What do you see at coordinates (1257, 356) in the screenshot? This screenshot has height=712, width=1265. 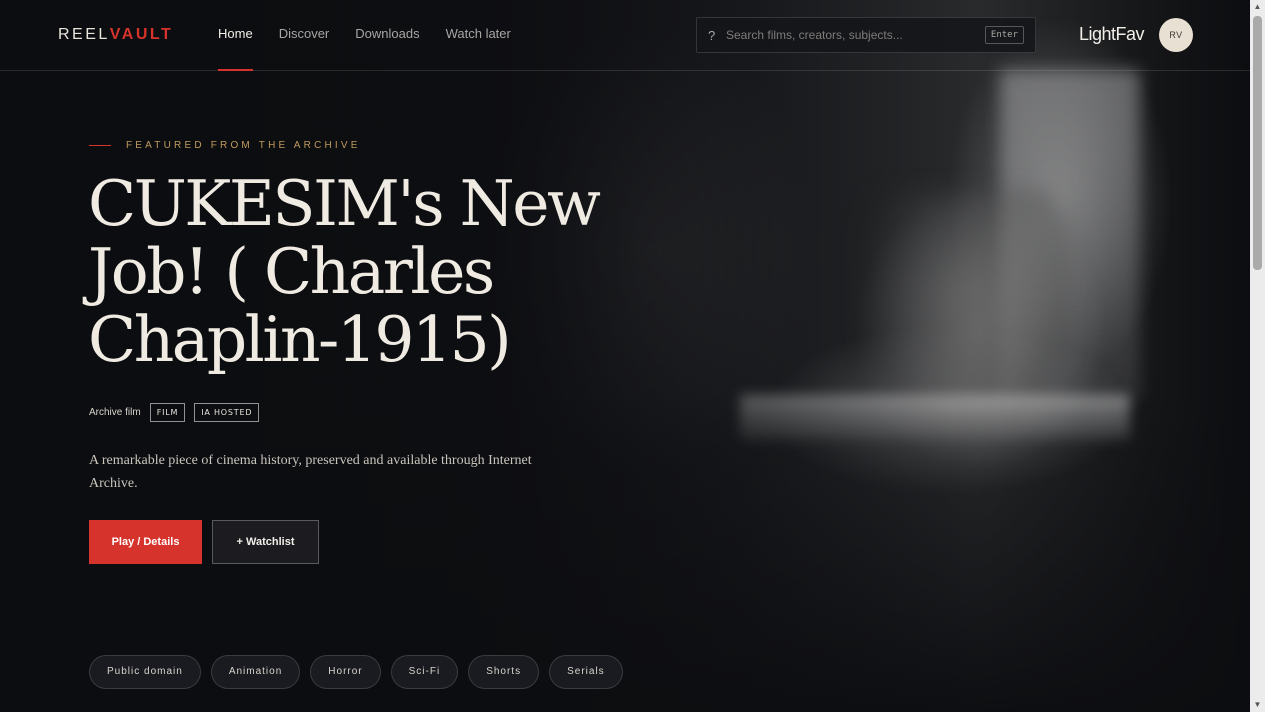 I see `page-scrollbar: ▲ ▼` at bounding box center [1257, 356].